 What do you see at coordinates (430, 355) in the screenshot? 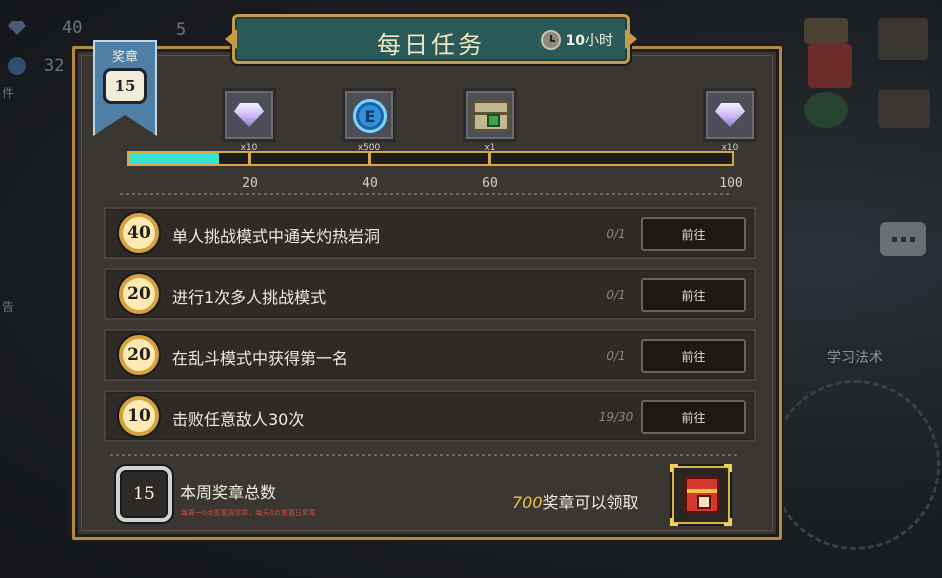
I see `task-row: 20 在乱斗模式中获得第一名 0/1 前往` at bounding box center [430, 355].